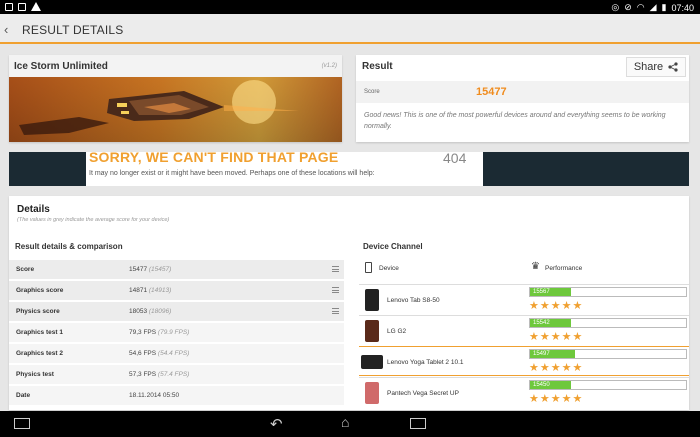 The width and height of the screenshot is (700, 437). Describe the element at coordinates (653, 7) in the screenshot. I see `signal-icon: ◢` at that location.